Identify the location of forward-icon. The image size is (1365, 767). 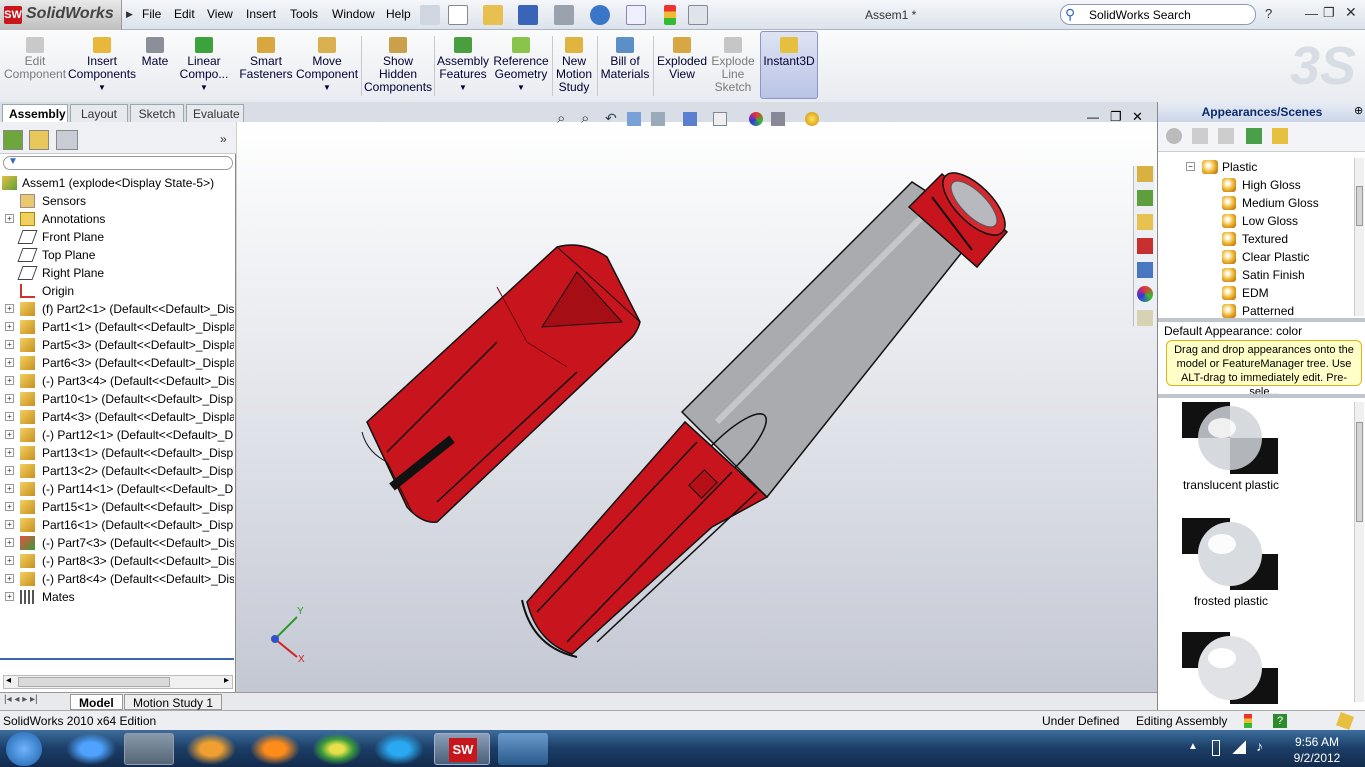
(1226, 136).